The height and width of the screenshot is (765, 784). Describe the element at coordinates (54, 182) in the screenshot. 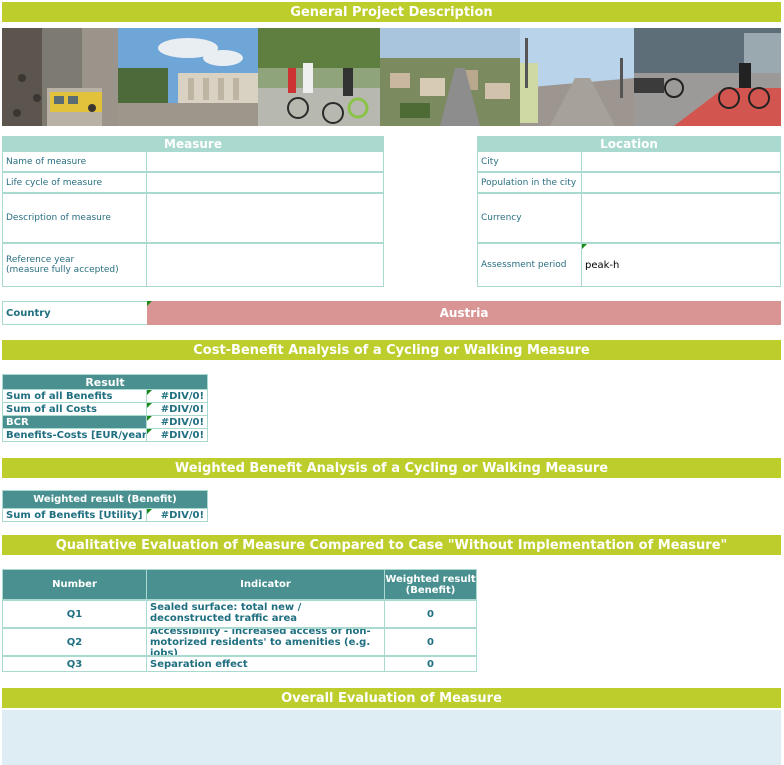

I see `life-cycle-label-text: Life cycle of measure` at that location.